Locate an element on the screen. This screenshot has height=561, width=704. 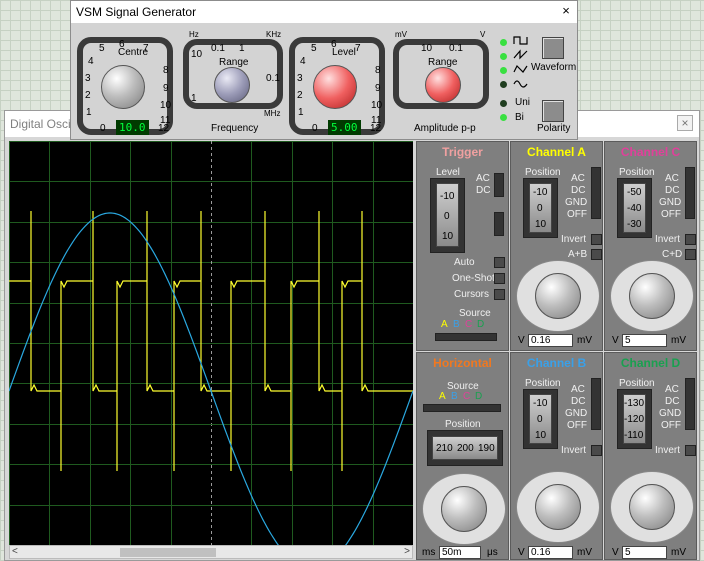
frequency-range-knob is located at coordinates (232, 85).